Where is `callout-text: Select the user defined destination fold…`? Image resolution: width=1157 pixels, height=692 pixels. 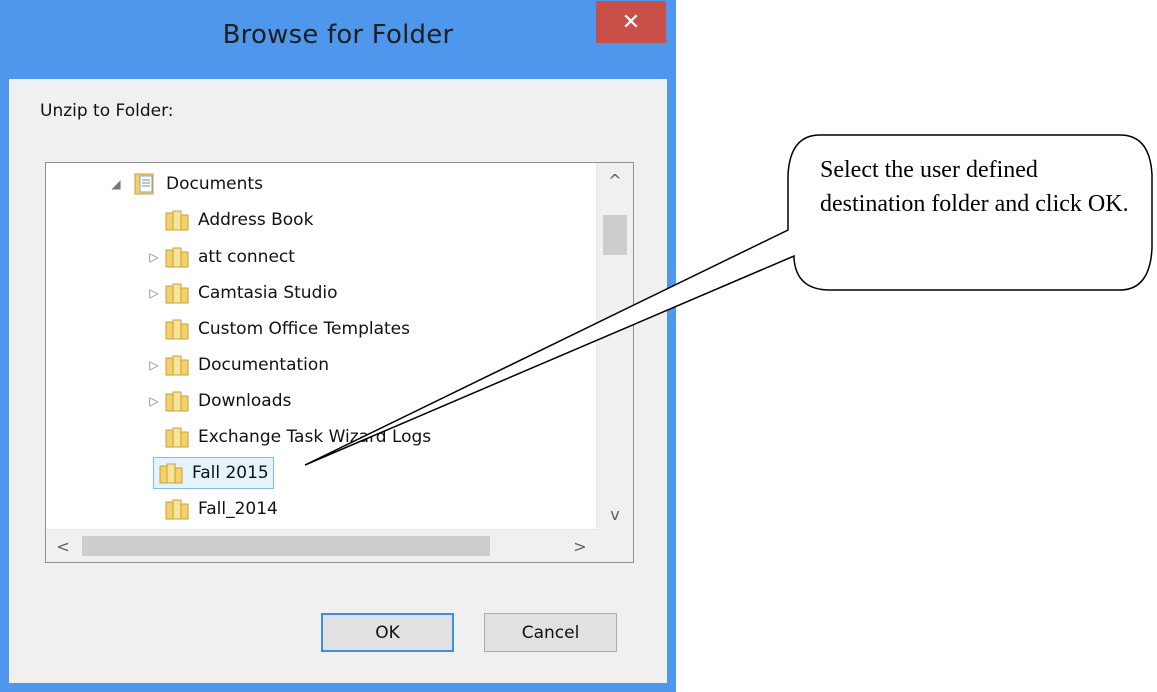
callout-text: Select the user defined destination fold… is located at coordinates (974, 187).